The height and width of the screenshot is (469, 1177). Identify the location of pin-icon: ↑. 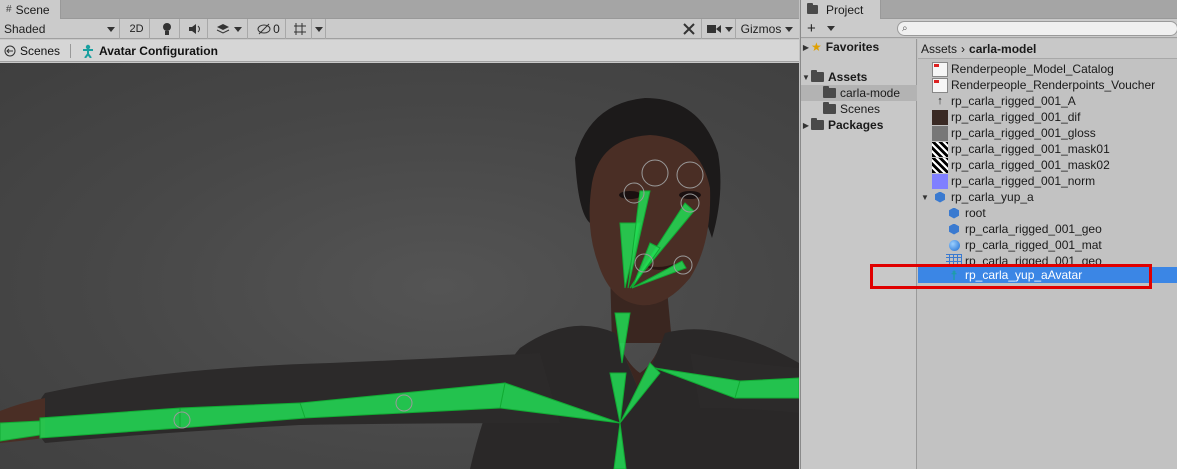
(940, 100).